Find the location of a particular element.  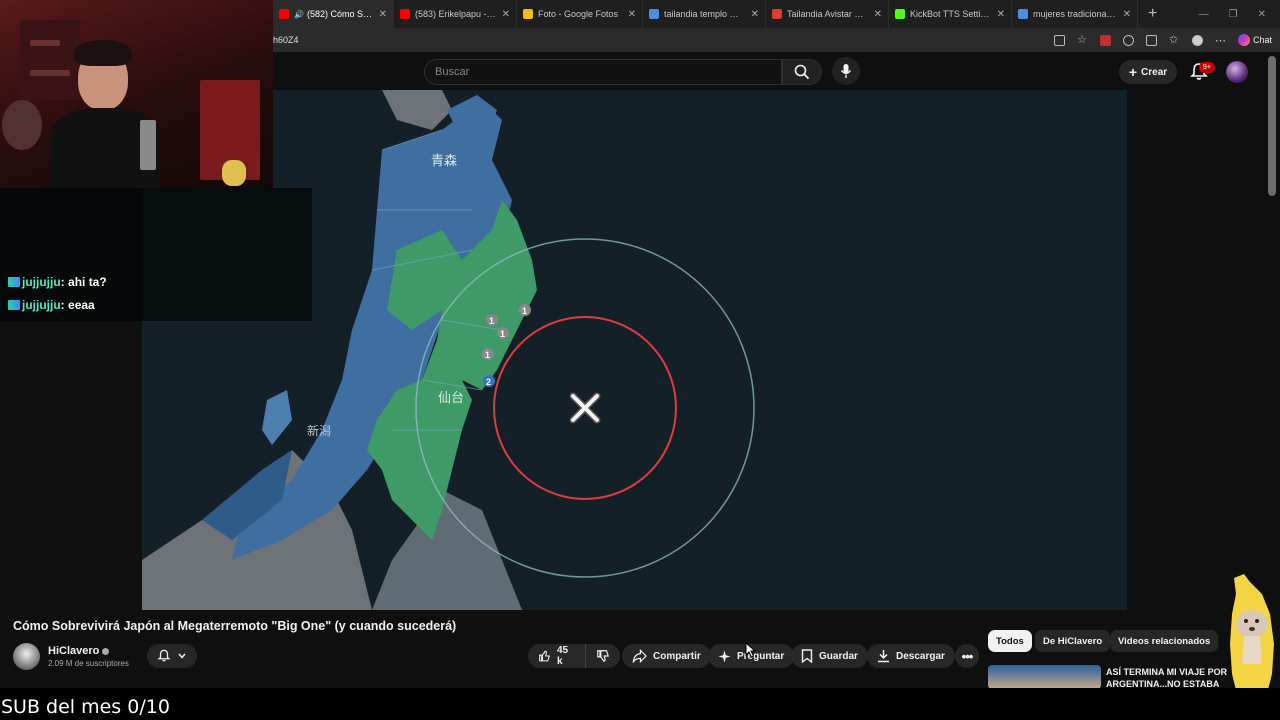

search-icon is located at coordinates (802, 72).